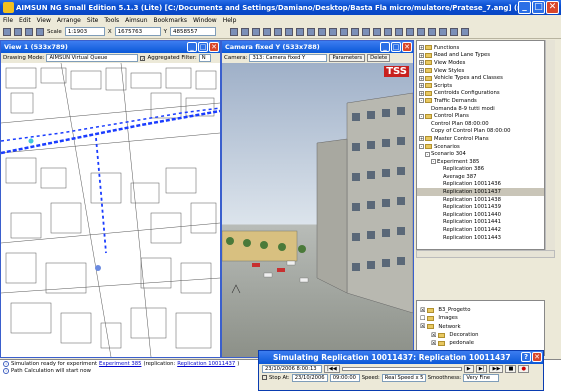 This screenshot has height=391, width=561. What do you see at coordinates (7, 31) in the screenshot?
I see `new-file-icon` at bounding box center [7, 31].